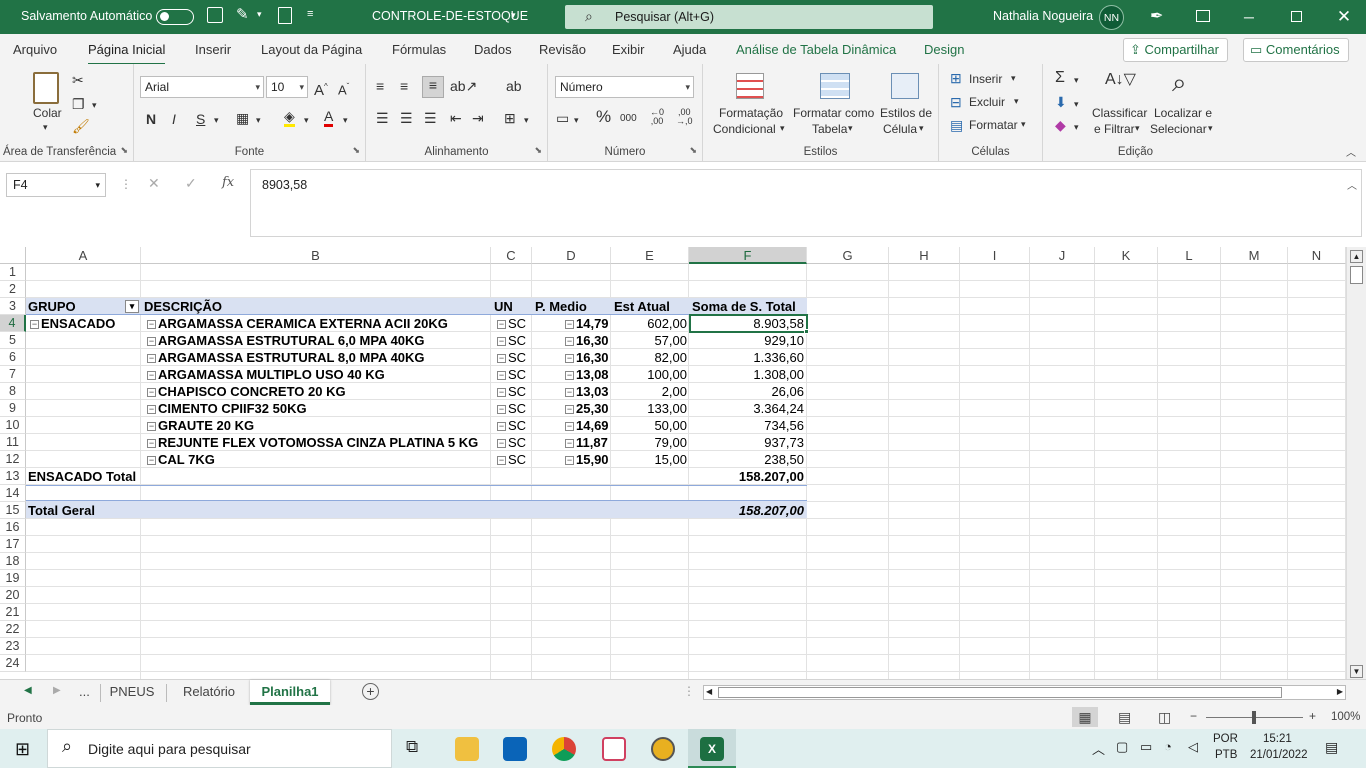 The height and width of the screenshot is (768, 1366). What do you see at coordinates (747, 442) in the screenshot?
I see `item-total-cell: 937,73` at bounding box center [747, 442].